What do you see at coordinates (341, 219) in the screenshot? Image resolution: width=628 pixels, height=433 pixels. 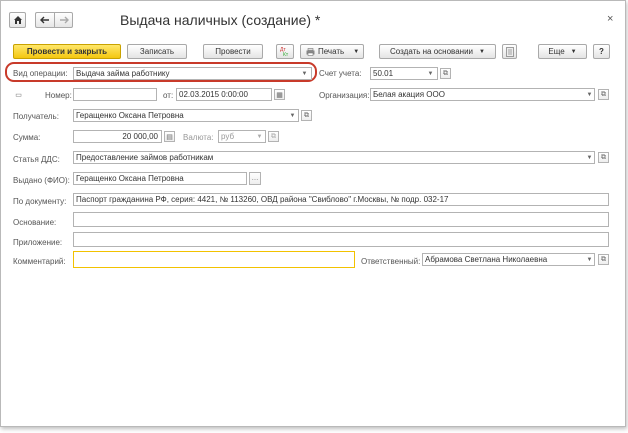 I see `basis-field` at bounding box center [341, 219].